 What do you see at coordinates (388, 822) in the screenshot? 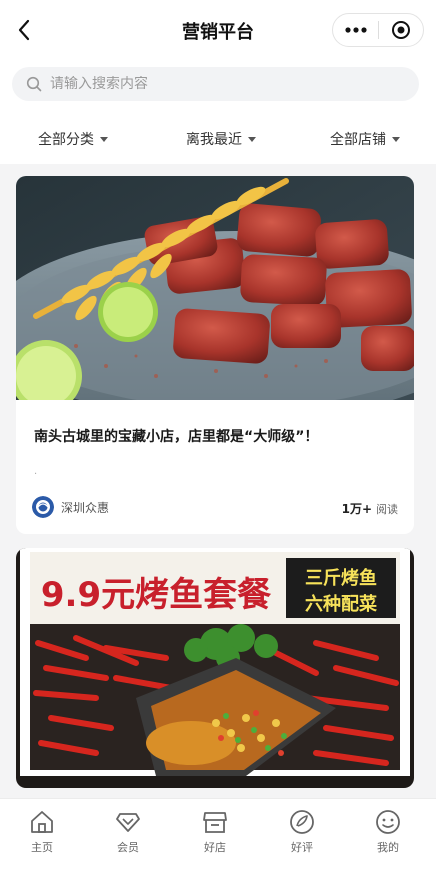
I see `smile-icon` at bounding box center [388, 822].